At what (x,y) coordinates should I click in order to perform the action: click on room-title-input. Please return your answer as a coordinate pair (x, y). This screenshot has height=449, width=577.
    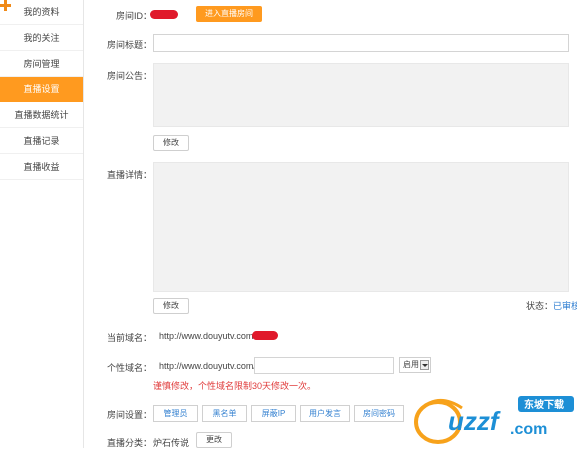
    Looking at the image, I should click on (361, 43).